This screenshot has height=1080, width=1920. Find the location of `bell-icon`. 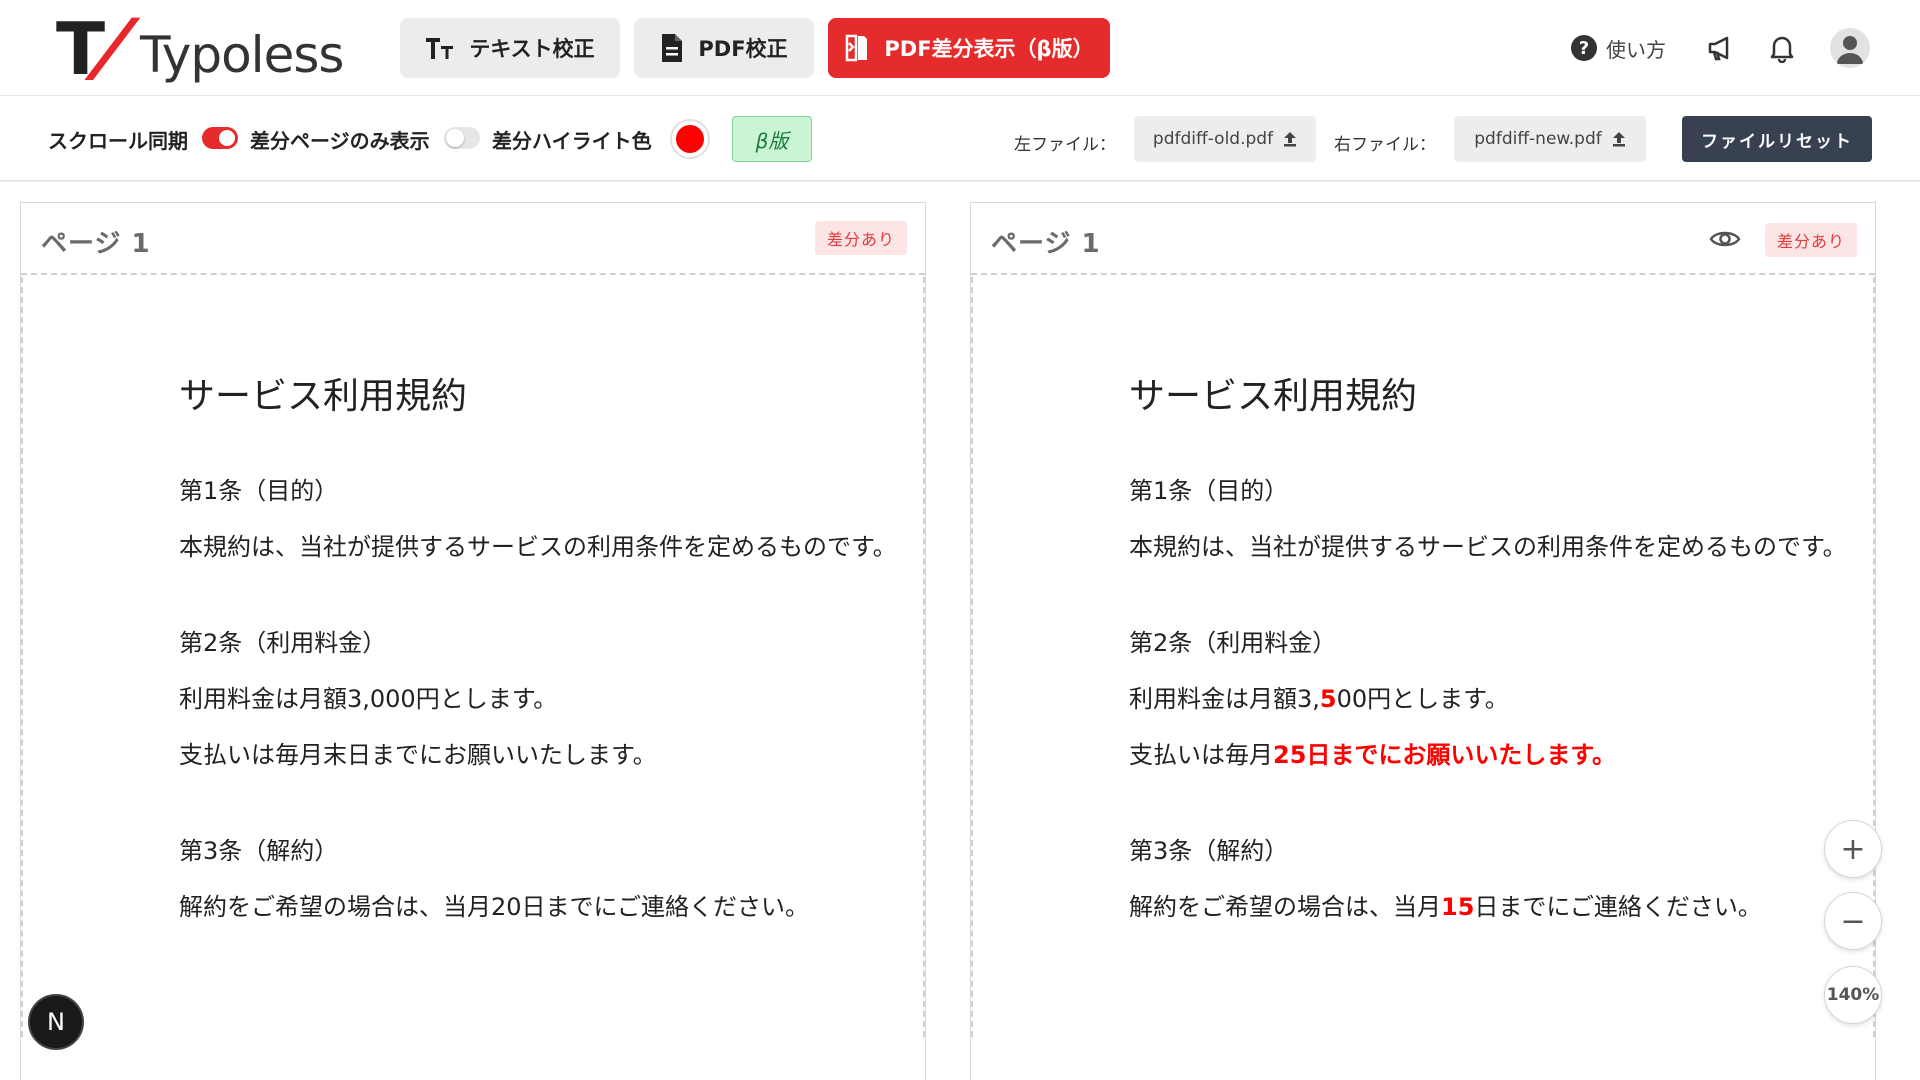

bell-icon is located at coordinates (1782, 48).